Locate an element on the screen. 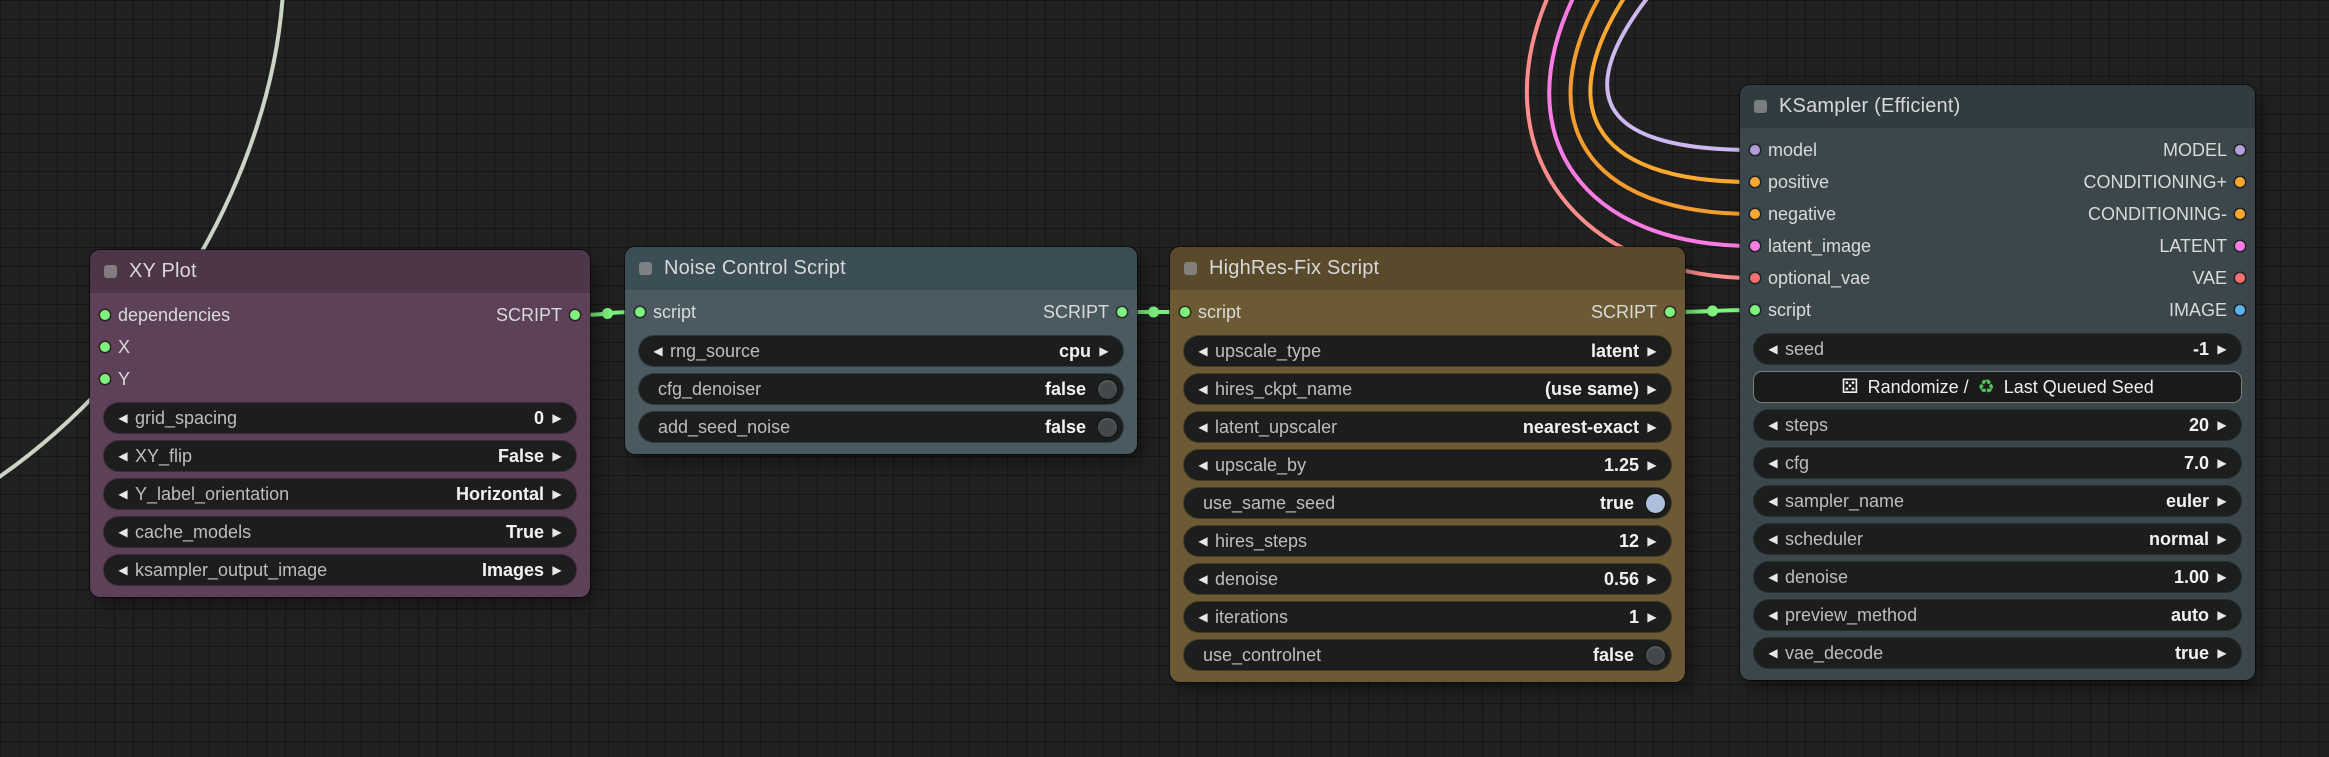 This screenshot has height=757, width=2329. node-header: Noise Control Script is located at coordinates (881, 268).